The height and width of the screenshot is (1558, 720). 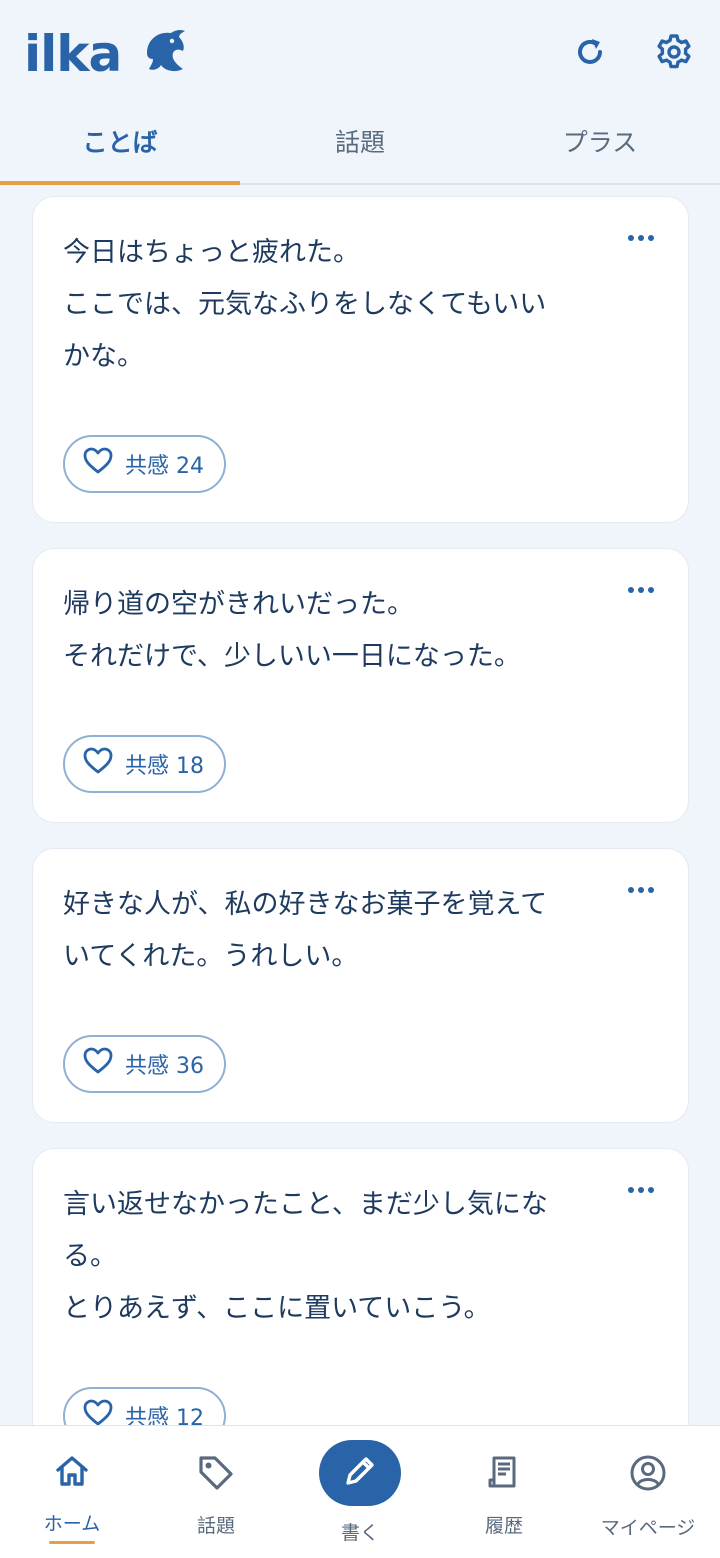 I want to click on refresh-button, so click(x=590, y=54).